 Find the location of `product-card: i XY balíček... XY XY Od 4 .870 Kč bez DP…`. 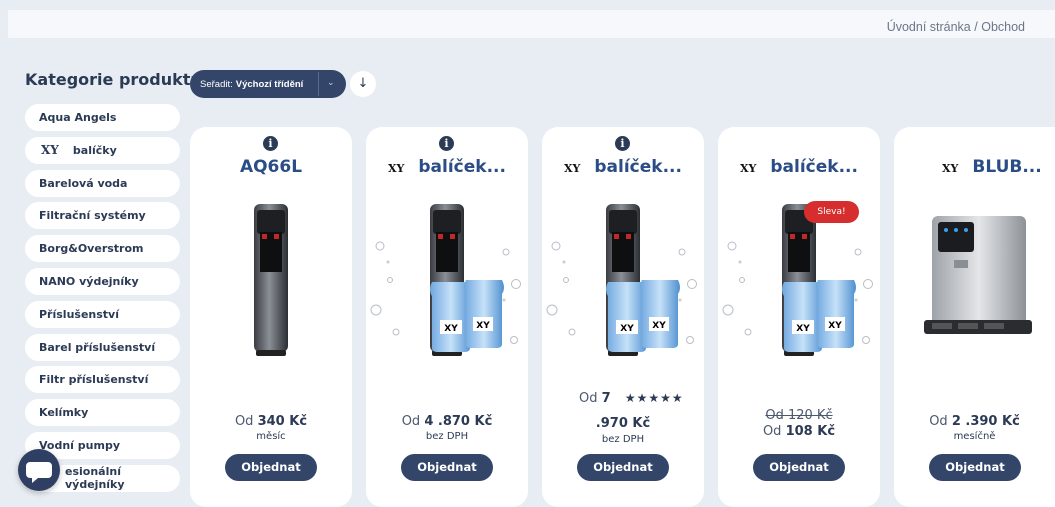

product-card: i XY balíček... XY XY Od 4 .870 Kč bez DP… is located at coordinates (447, 317).